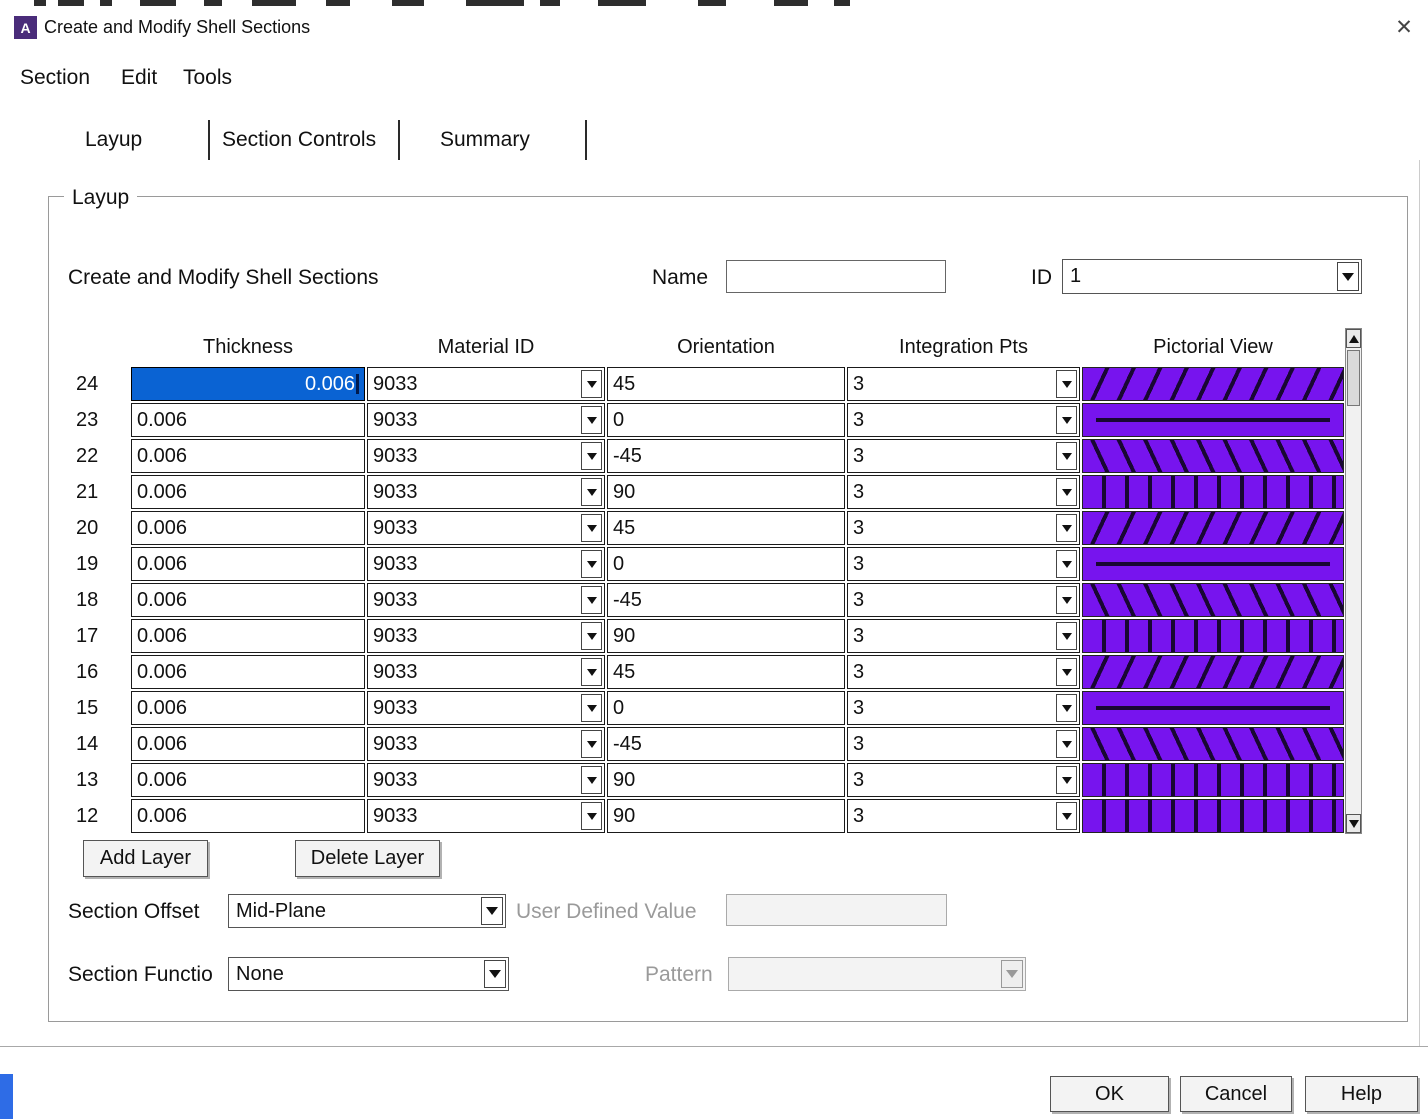 This screenshot has width=1428, height=1119. What do you see at coordinates (207, 78) in the screenshot?
I see `menu-tools: Tools` at bounding box center [207, 78].